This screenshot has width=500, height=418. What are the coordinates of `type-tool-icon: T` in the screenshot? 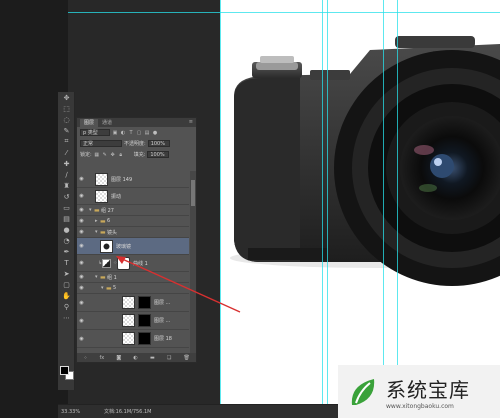 It's located at (66, 262).